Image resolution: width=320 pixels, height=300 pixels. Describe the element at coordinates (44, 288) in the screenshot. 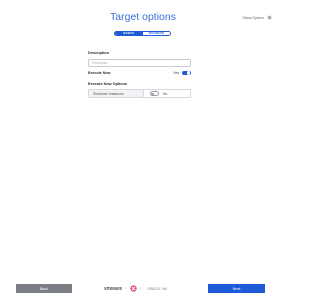

I see `back-button: Back` at that location.